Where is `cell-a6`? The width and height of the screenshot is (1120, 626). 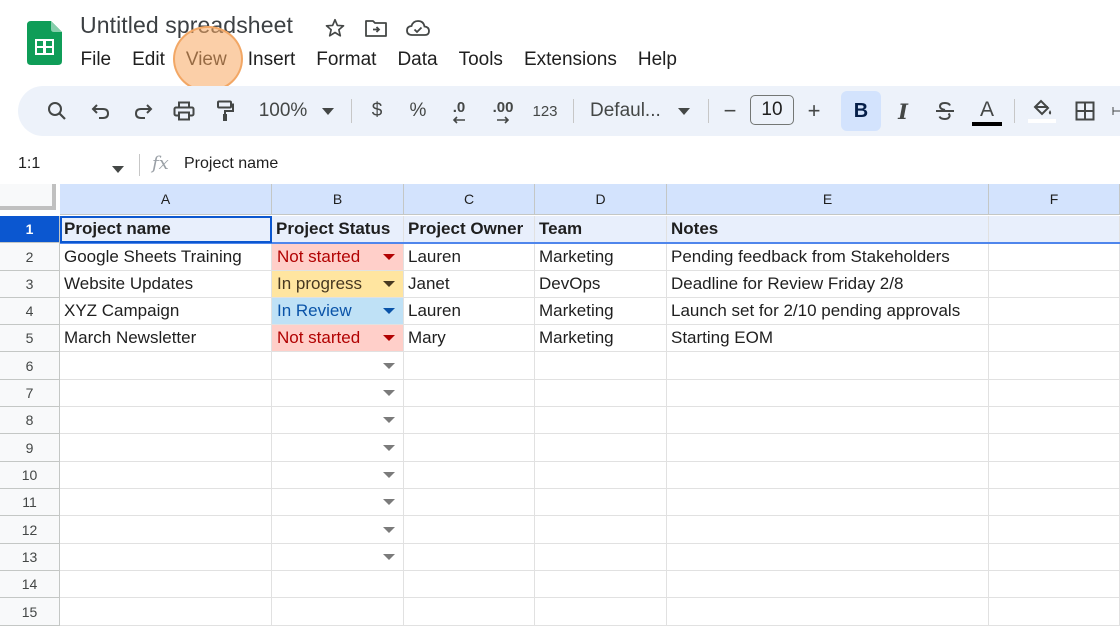 cell-a6 is located at coordinates (166, 366).